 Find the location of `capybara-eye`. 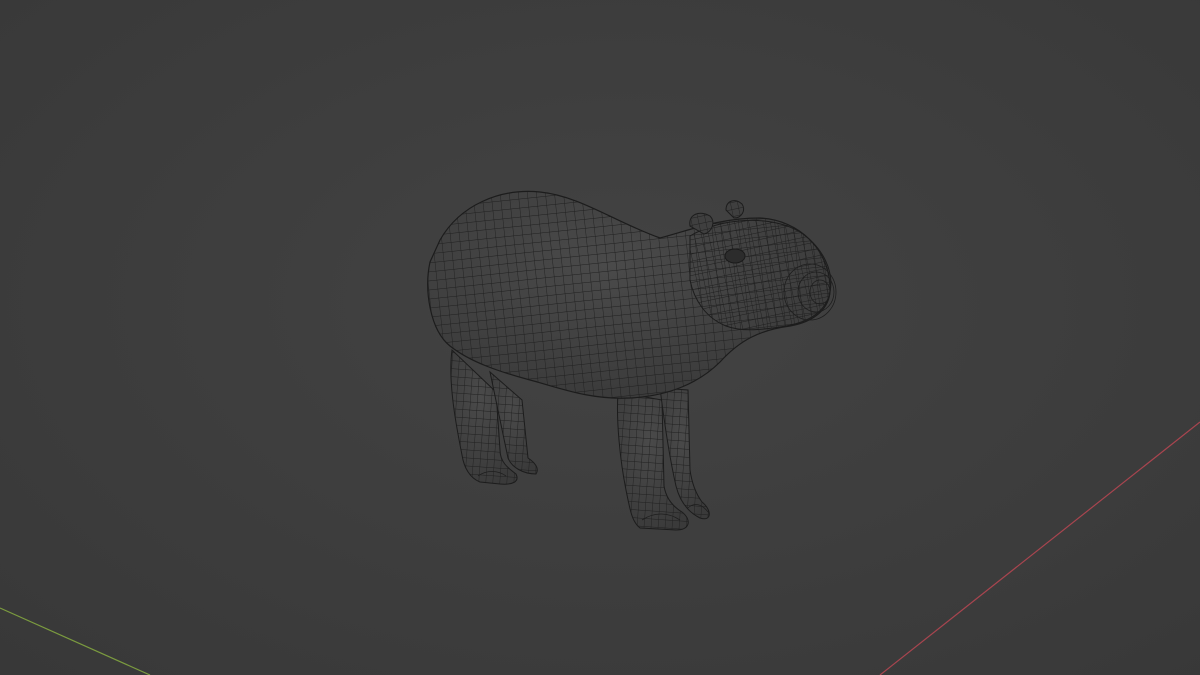

capybara-eye is located at coordinates (735, 256).